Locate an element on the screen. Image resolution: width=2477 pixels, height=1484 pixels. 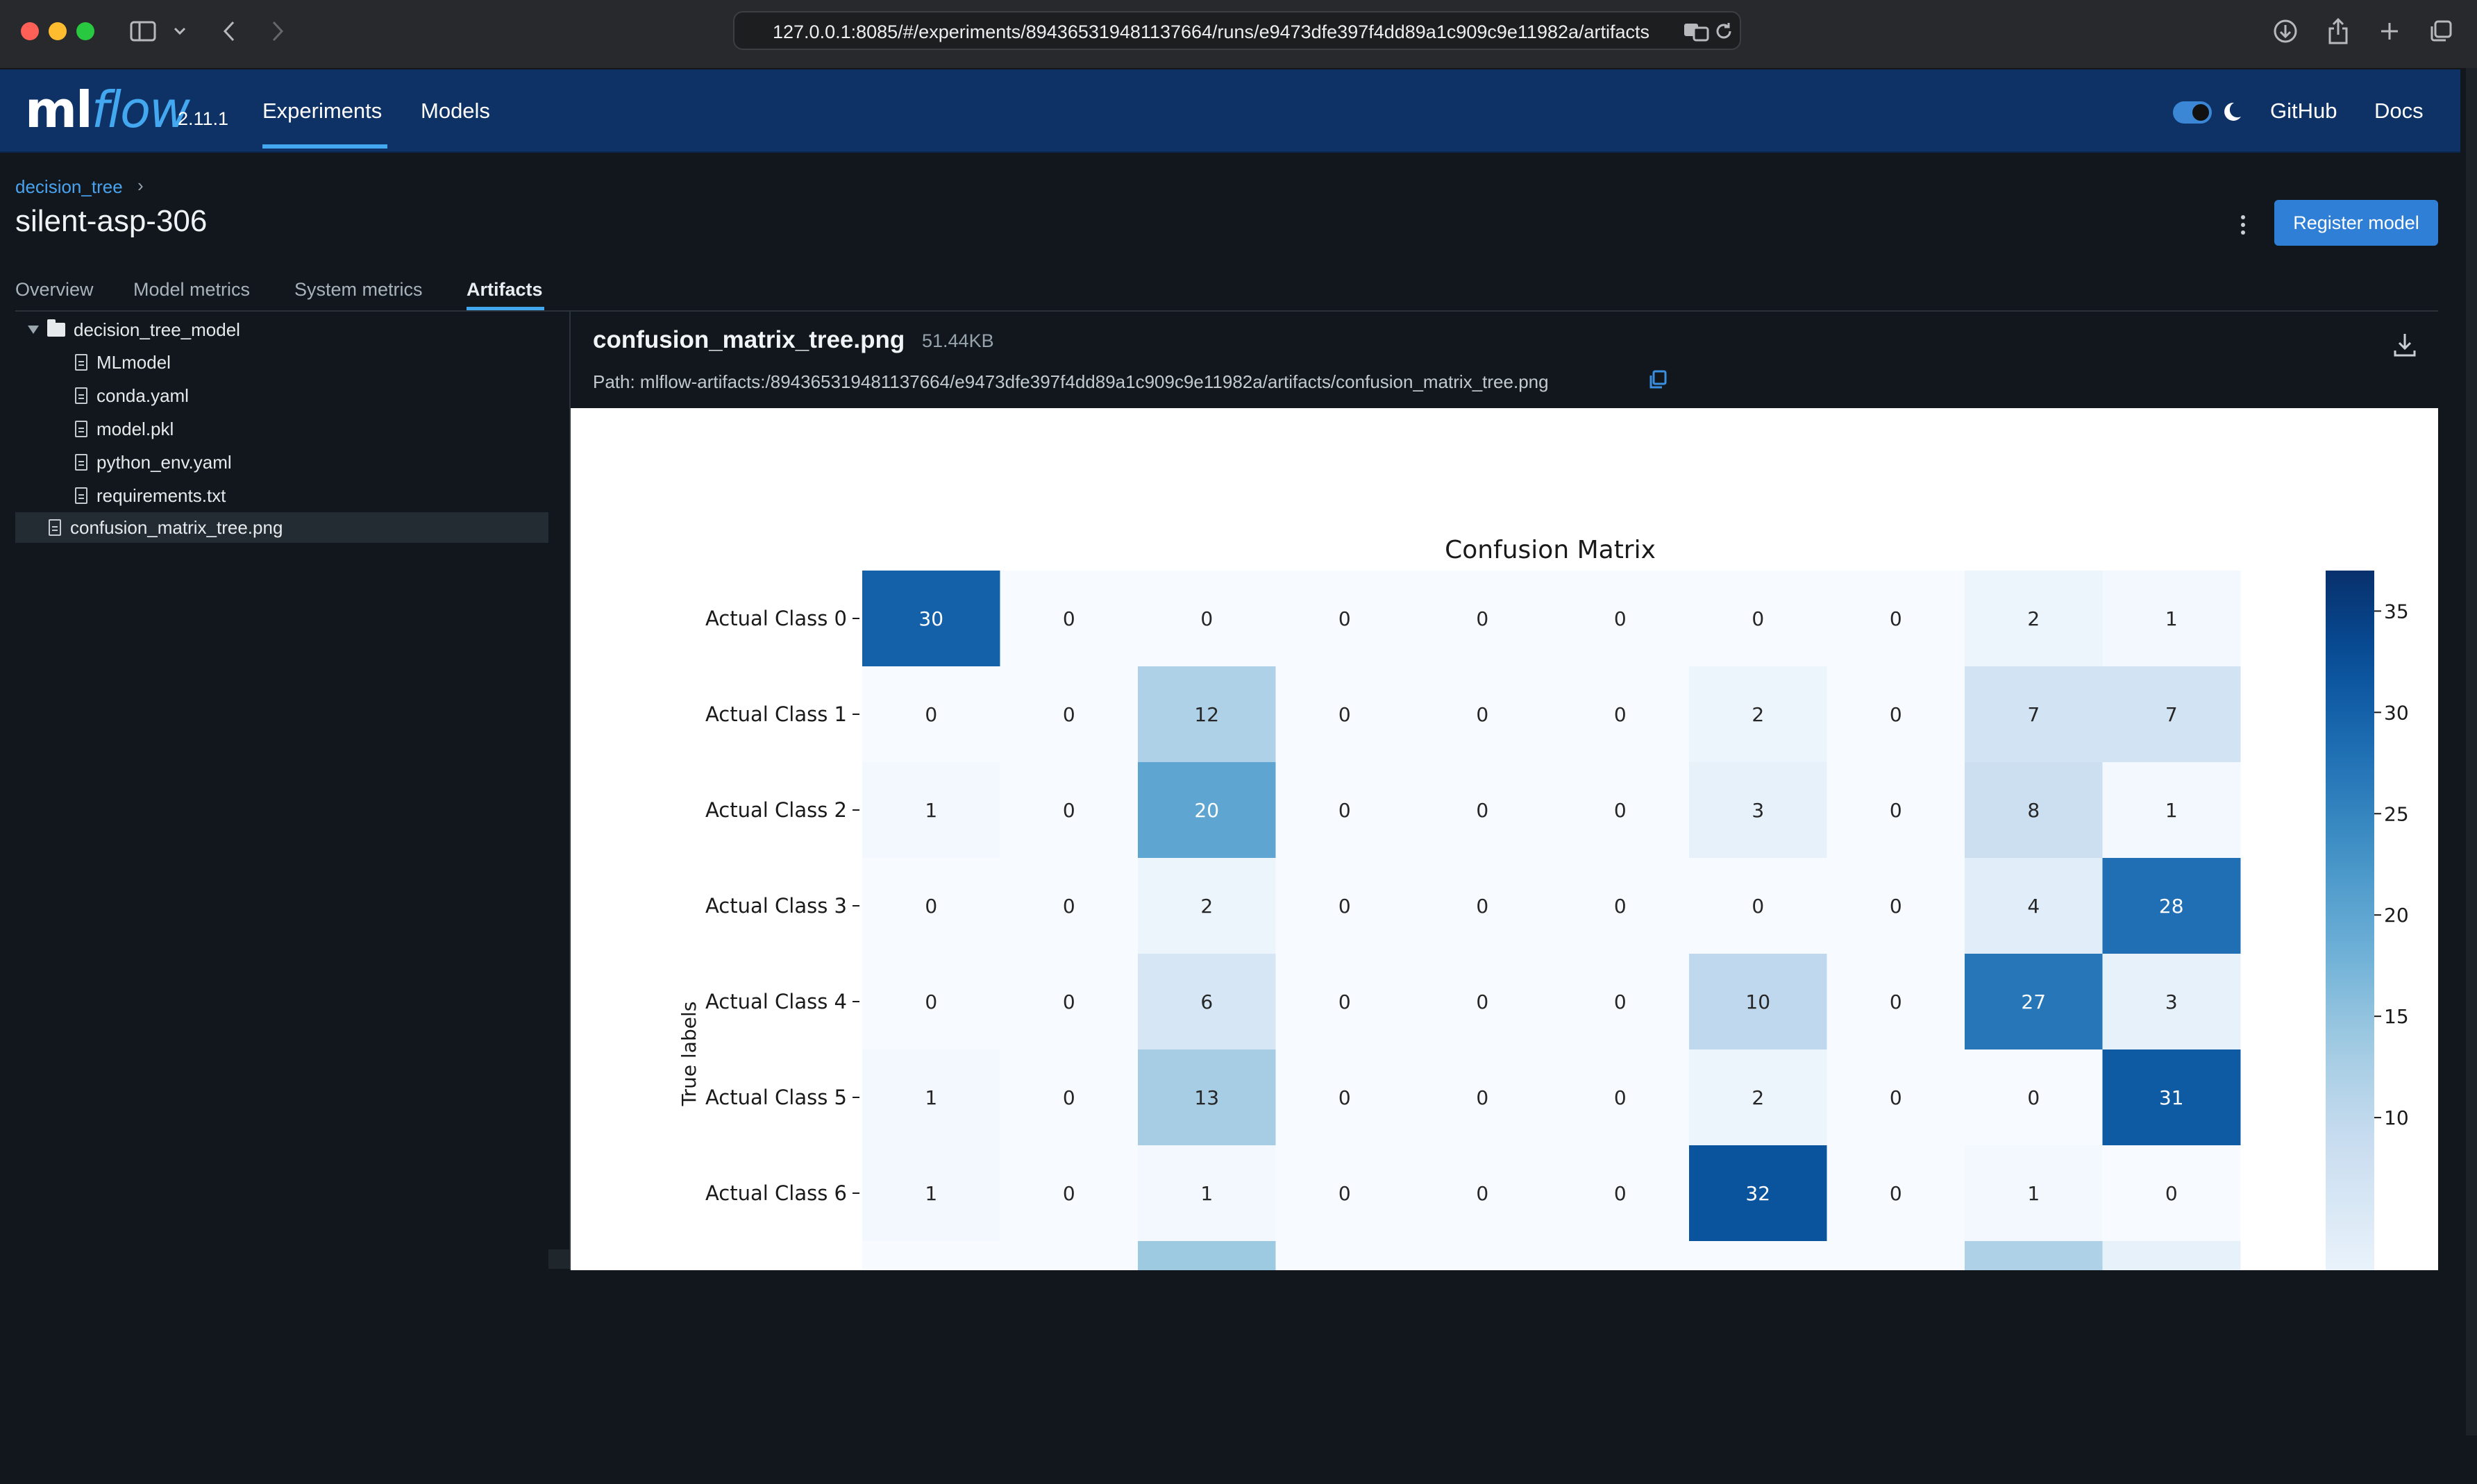
tree-file-mlmodel: MLmodel is located at coordinates (123, 363).